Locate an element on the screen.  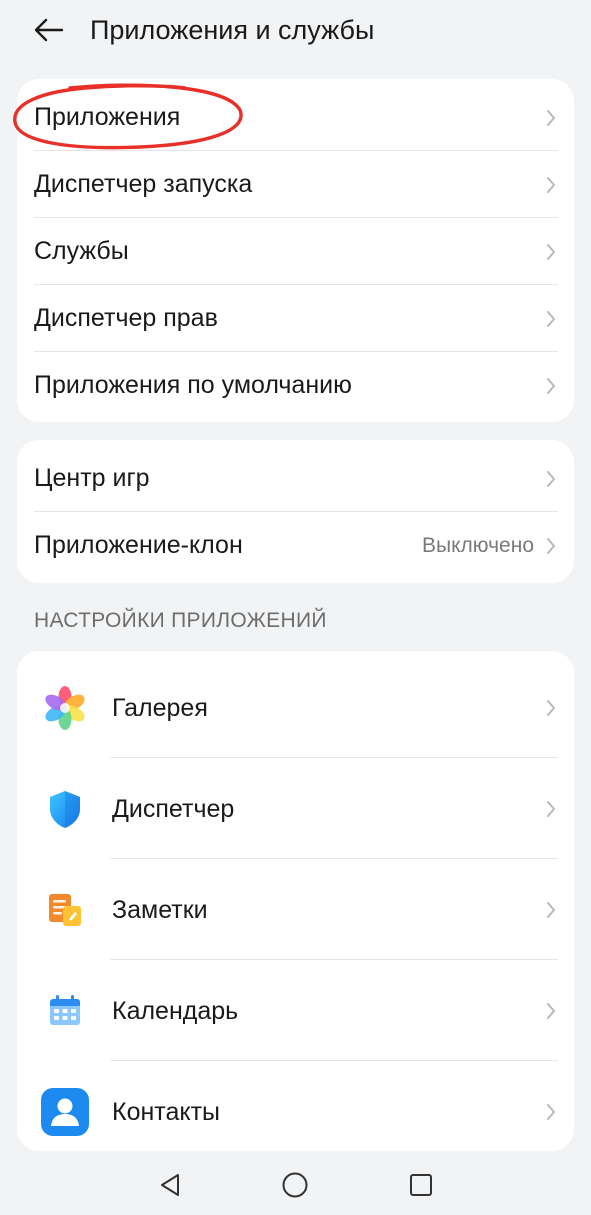
circle-home-icon is located at coordinates (295, 1185).